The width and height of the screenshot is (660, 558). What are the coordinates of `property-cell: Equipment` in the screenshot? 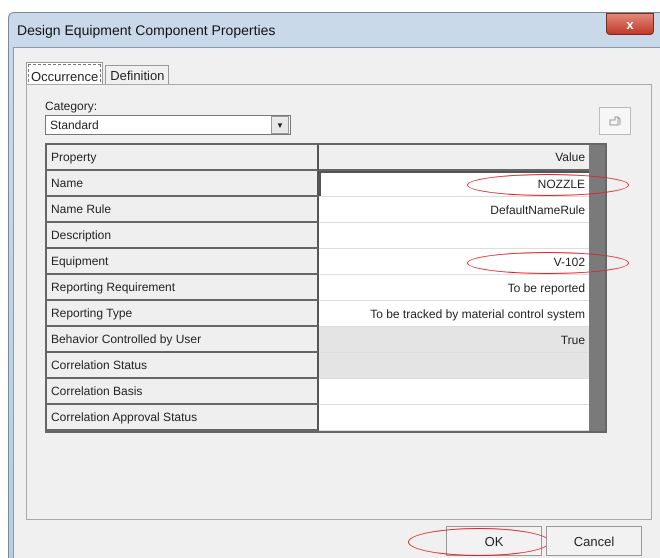 It's located at (183, 262).